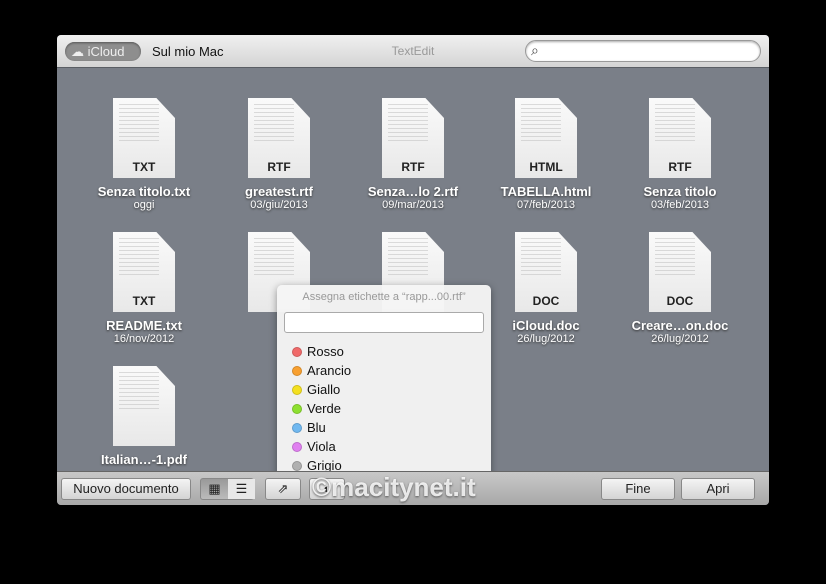 This screenshot has height=584, width=826. Describe the element at coordinates (144, 459) in the screenshot. I see `file-name: Italian…-1.pdf` at that location.